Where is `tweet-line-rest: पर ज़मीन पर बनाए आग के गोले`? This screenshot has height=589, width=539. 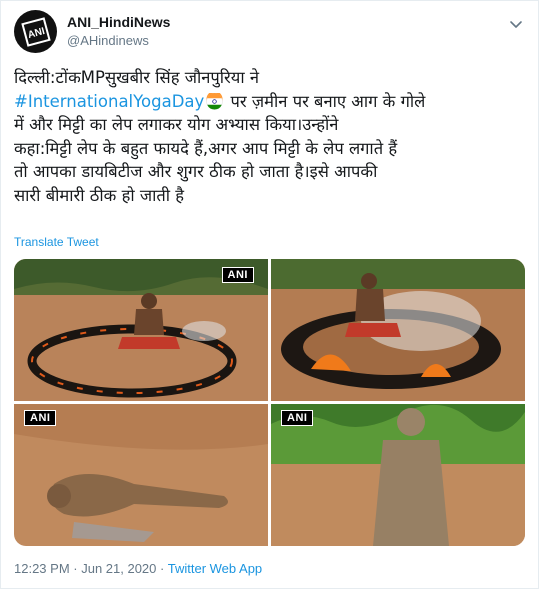
tweet-line-rest: पर ज़मीन पर बनाए आग के गोले is located at coordinates (325, 101).